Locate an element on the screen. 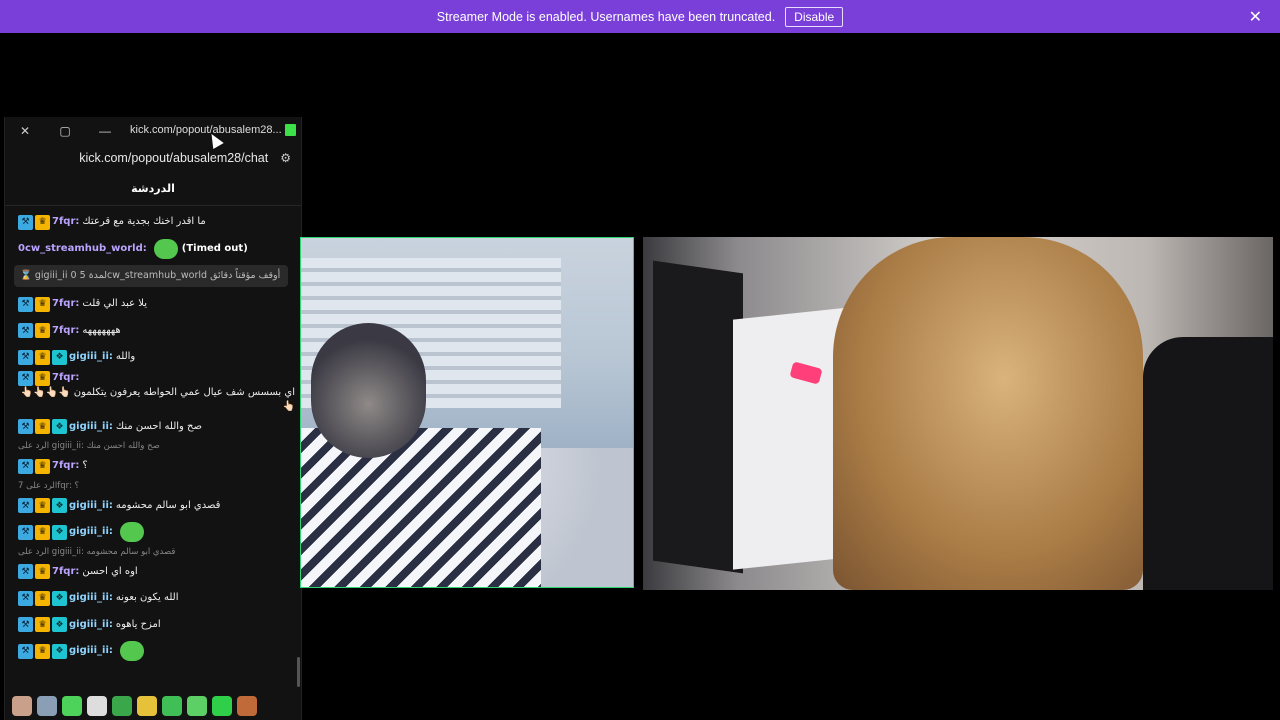 Image resolution: width=1280 pixels, height=720 pixels. chat-message: ⚒ ♛ 7fqr: هههههههه is located at coordinates (156, 331).